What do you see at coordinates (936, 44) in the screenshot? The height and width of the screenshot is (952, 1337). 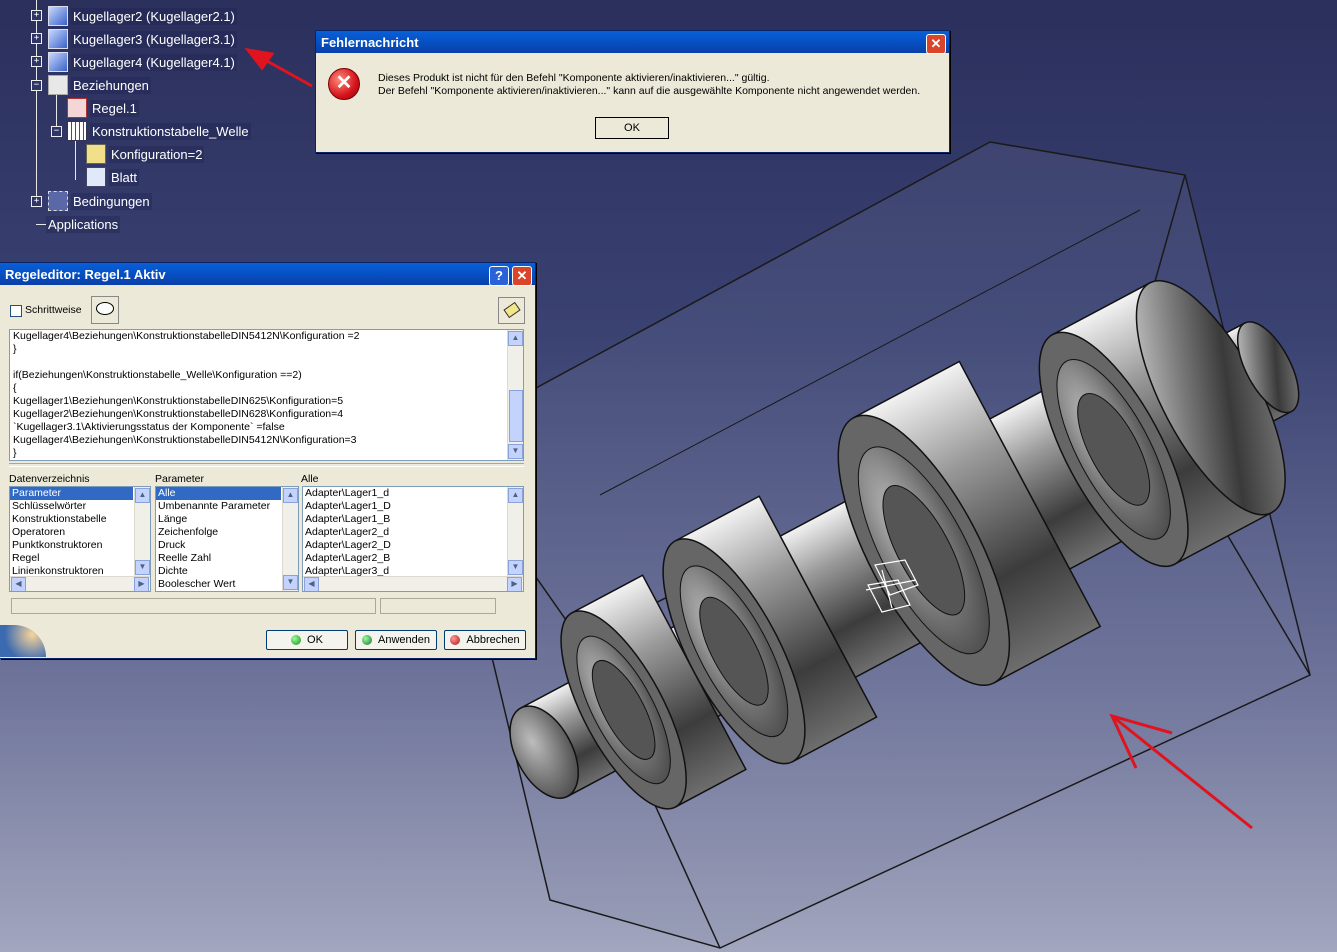 I see `error-dialog-close-button: ✕` at bounding box center [936, 44].